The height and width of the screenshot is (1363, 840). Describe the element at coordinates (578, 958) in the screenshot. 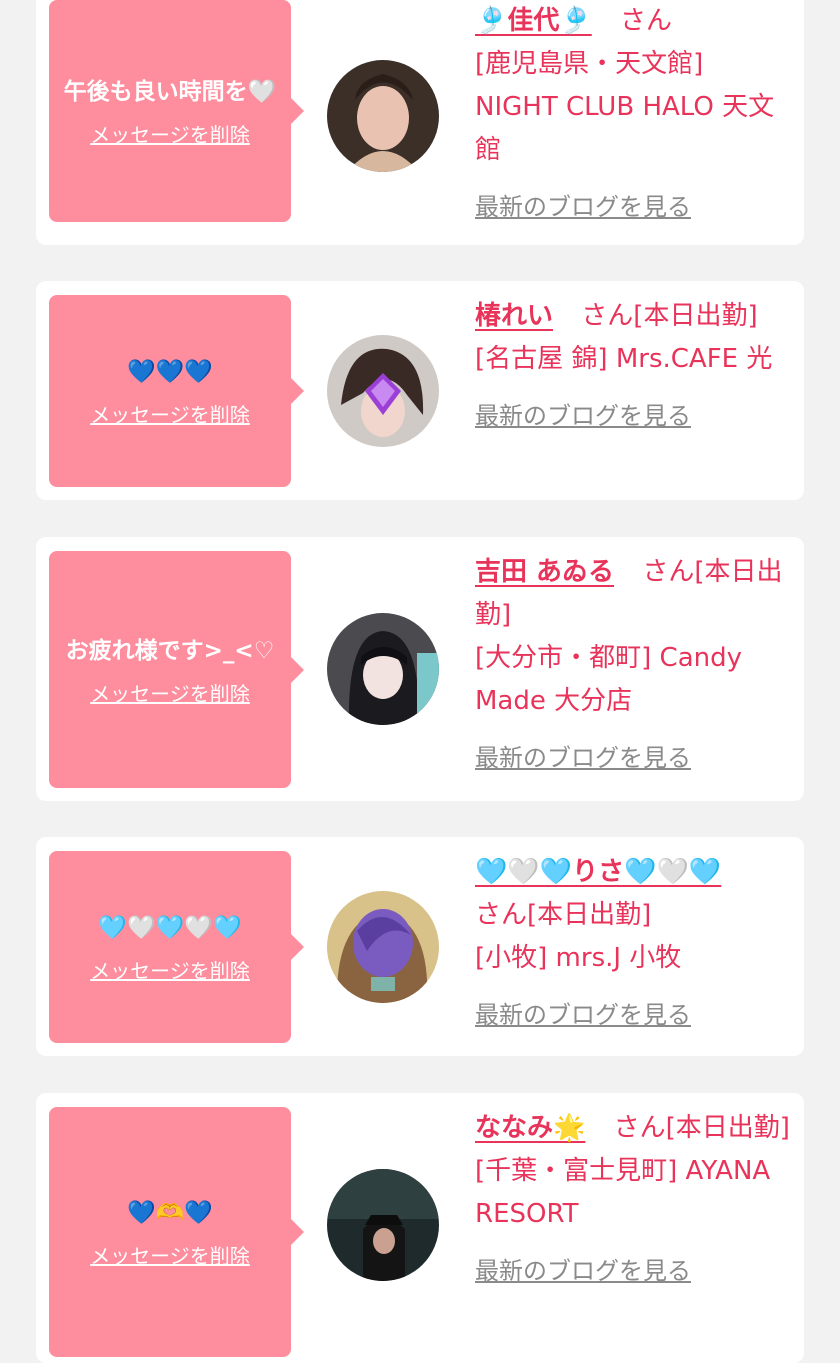

I see `shop-label: [小牧] mrs.J 小牧` at that location.